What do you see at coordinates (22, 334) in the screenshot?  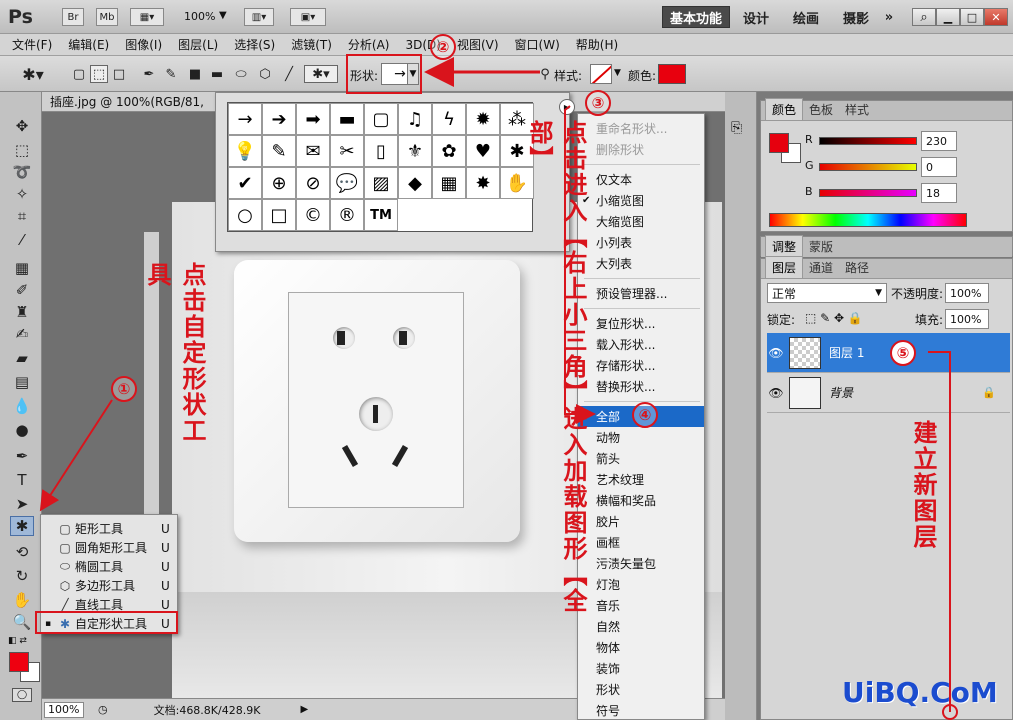 I see `history-brush-icon: ✍` at bounding box center [22, 334].